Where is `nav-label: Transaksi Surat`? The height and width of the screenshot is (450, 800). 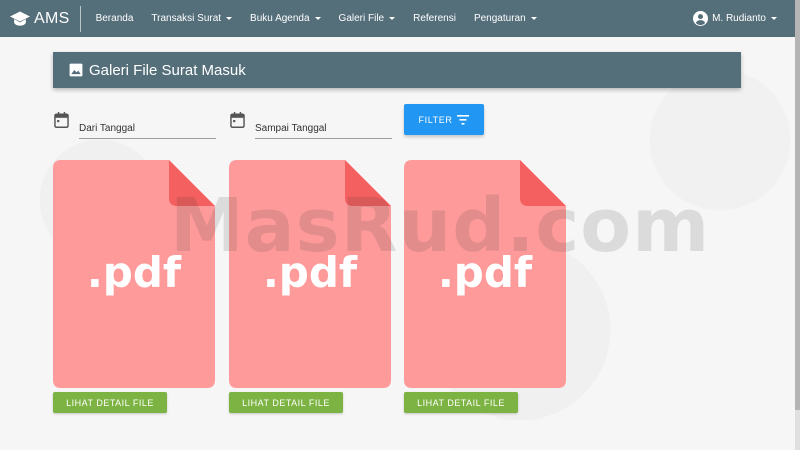 nav-label: Transaksi Surat is located at coordinates (186, 18).